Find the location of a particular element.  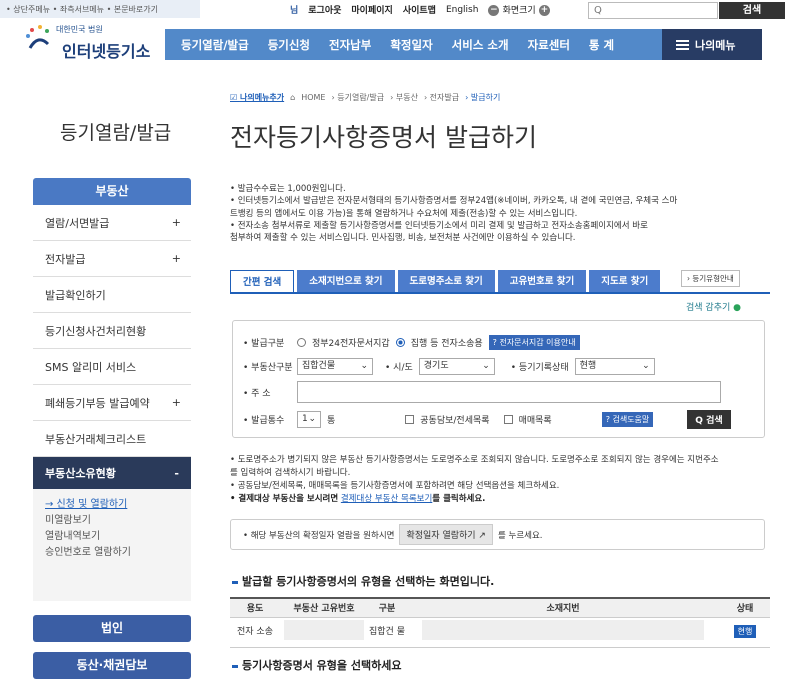

cell-type: 집합건 물 is located at coordinates (387, 632).